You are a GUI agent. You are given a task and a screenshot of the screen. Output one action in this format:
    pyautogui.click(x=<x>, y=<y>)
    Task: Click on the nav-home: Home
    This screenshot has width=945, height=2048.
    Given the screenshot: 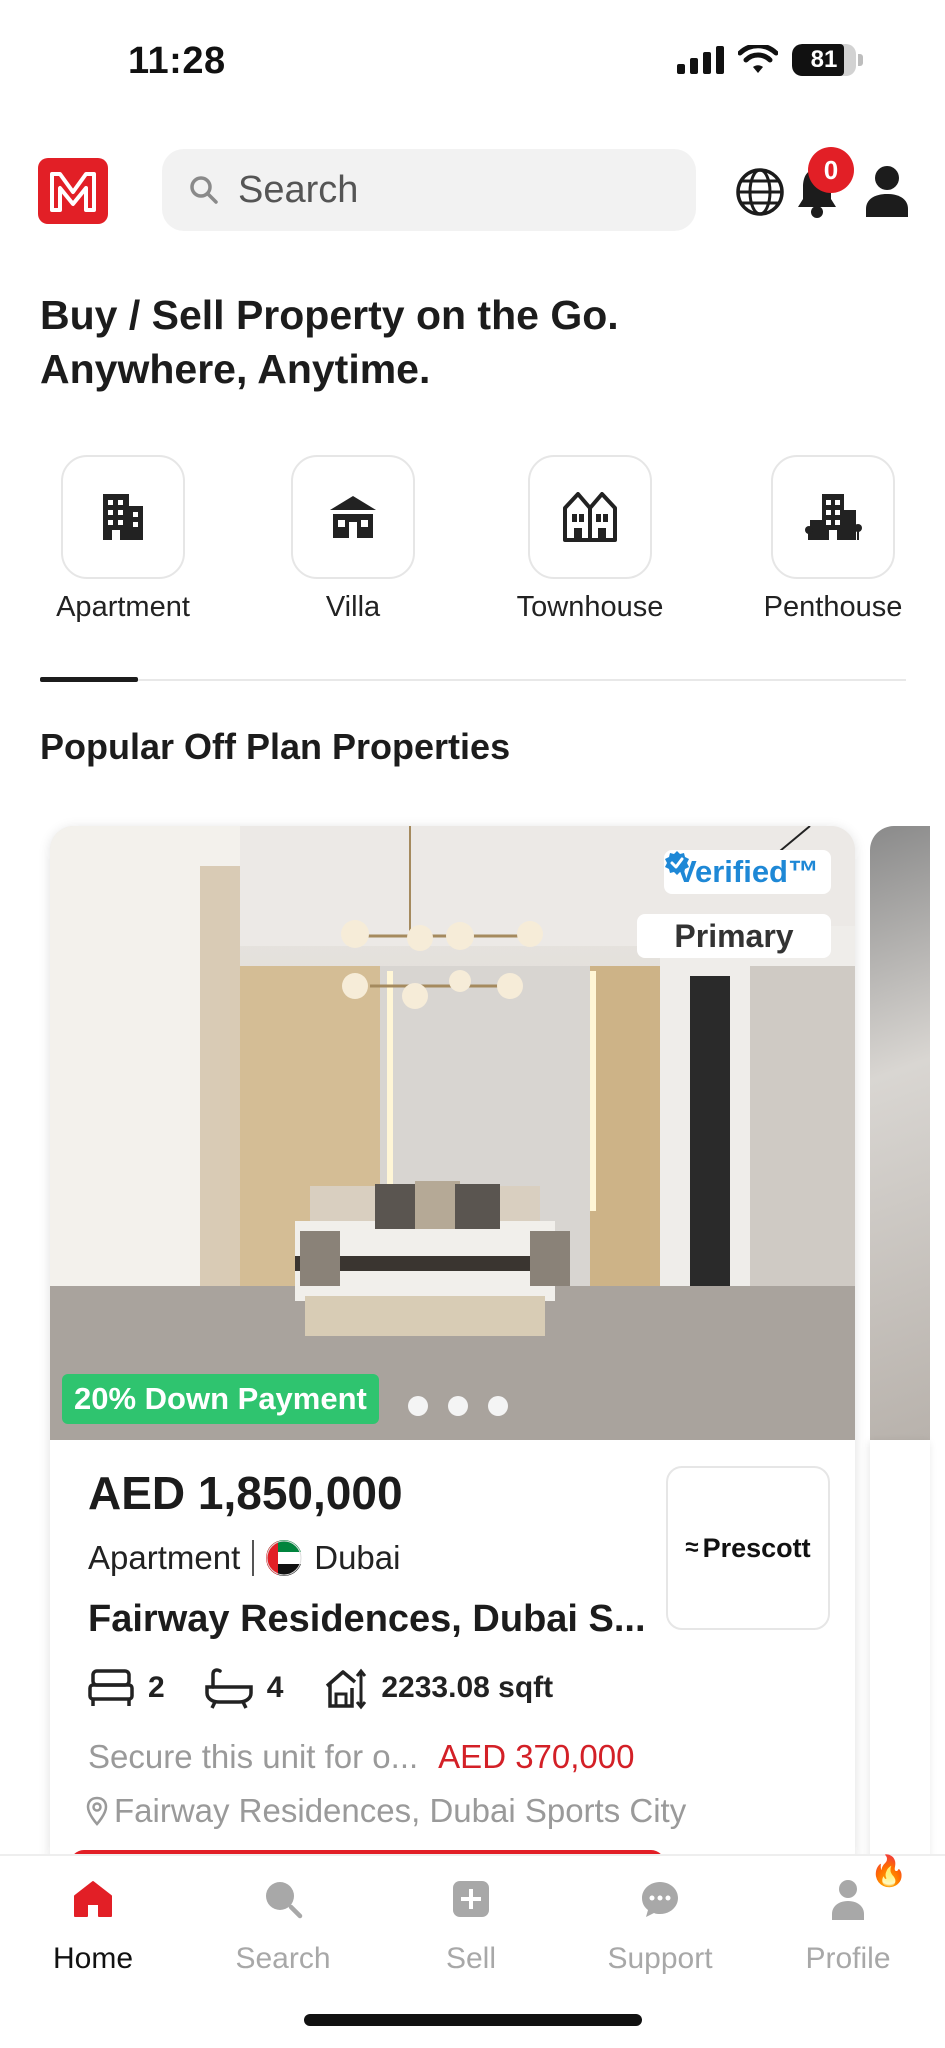 What is the action you would take?
    pyautogui.click(x=93, y=1925)
    